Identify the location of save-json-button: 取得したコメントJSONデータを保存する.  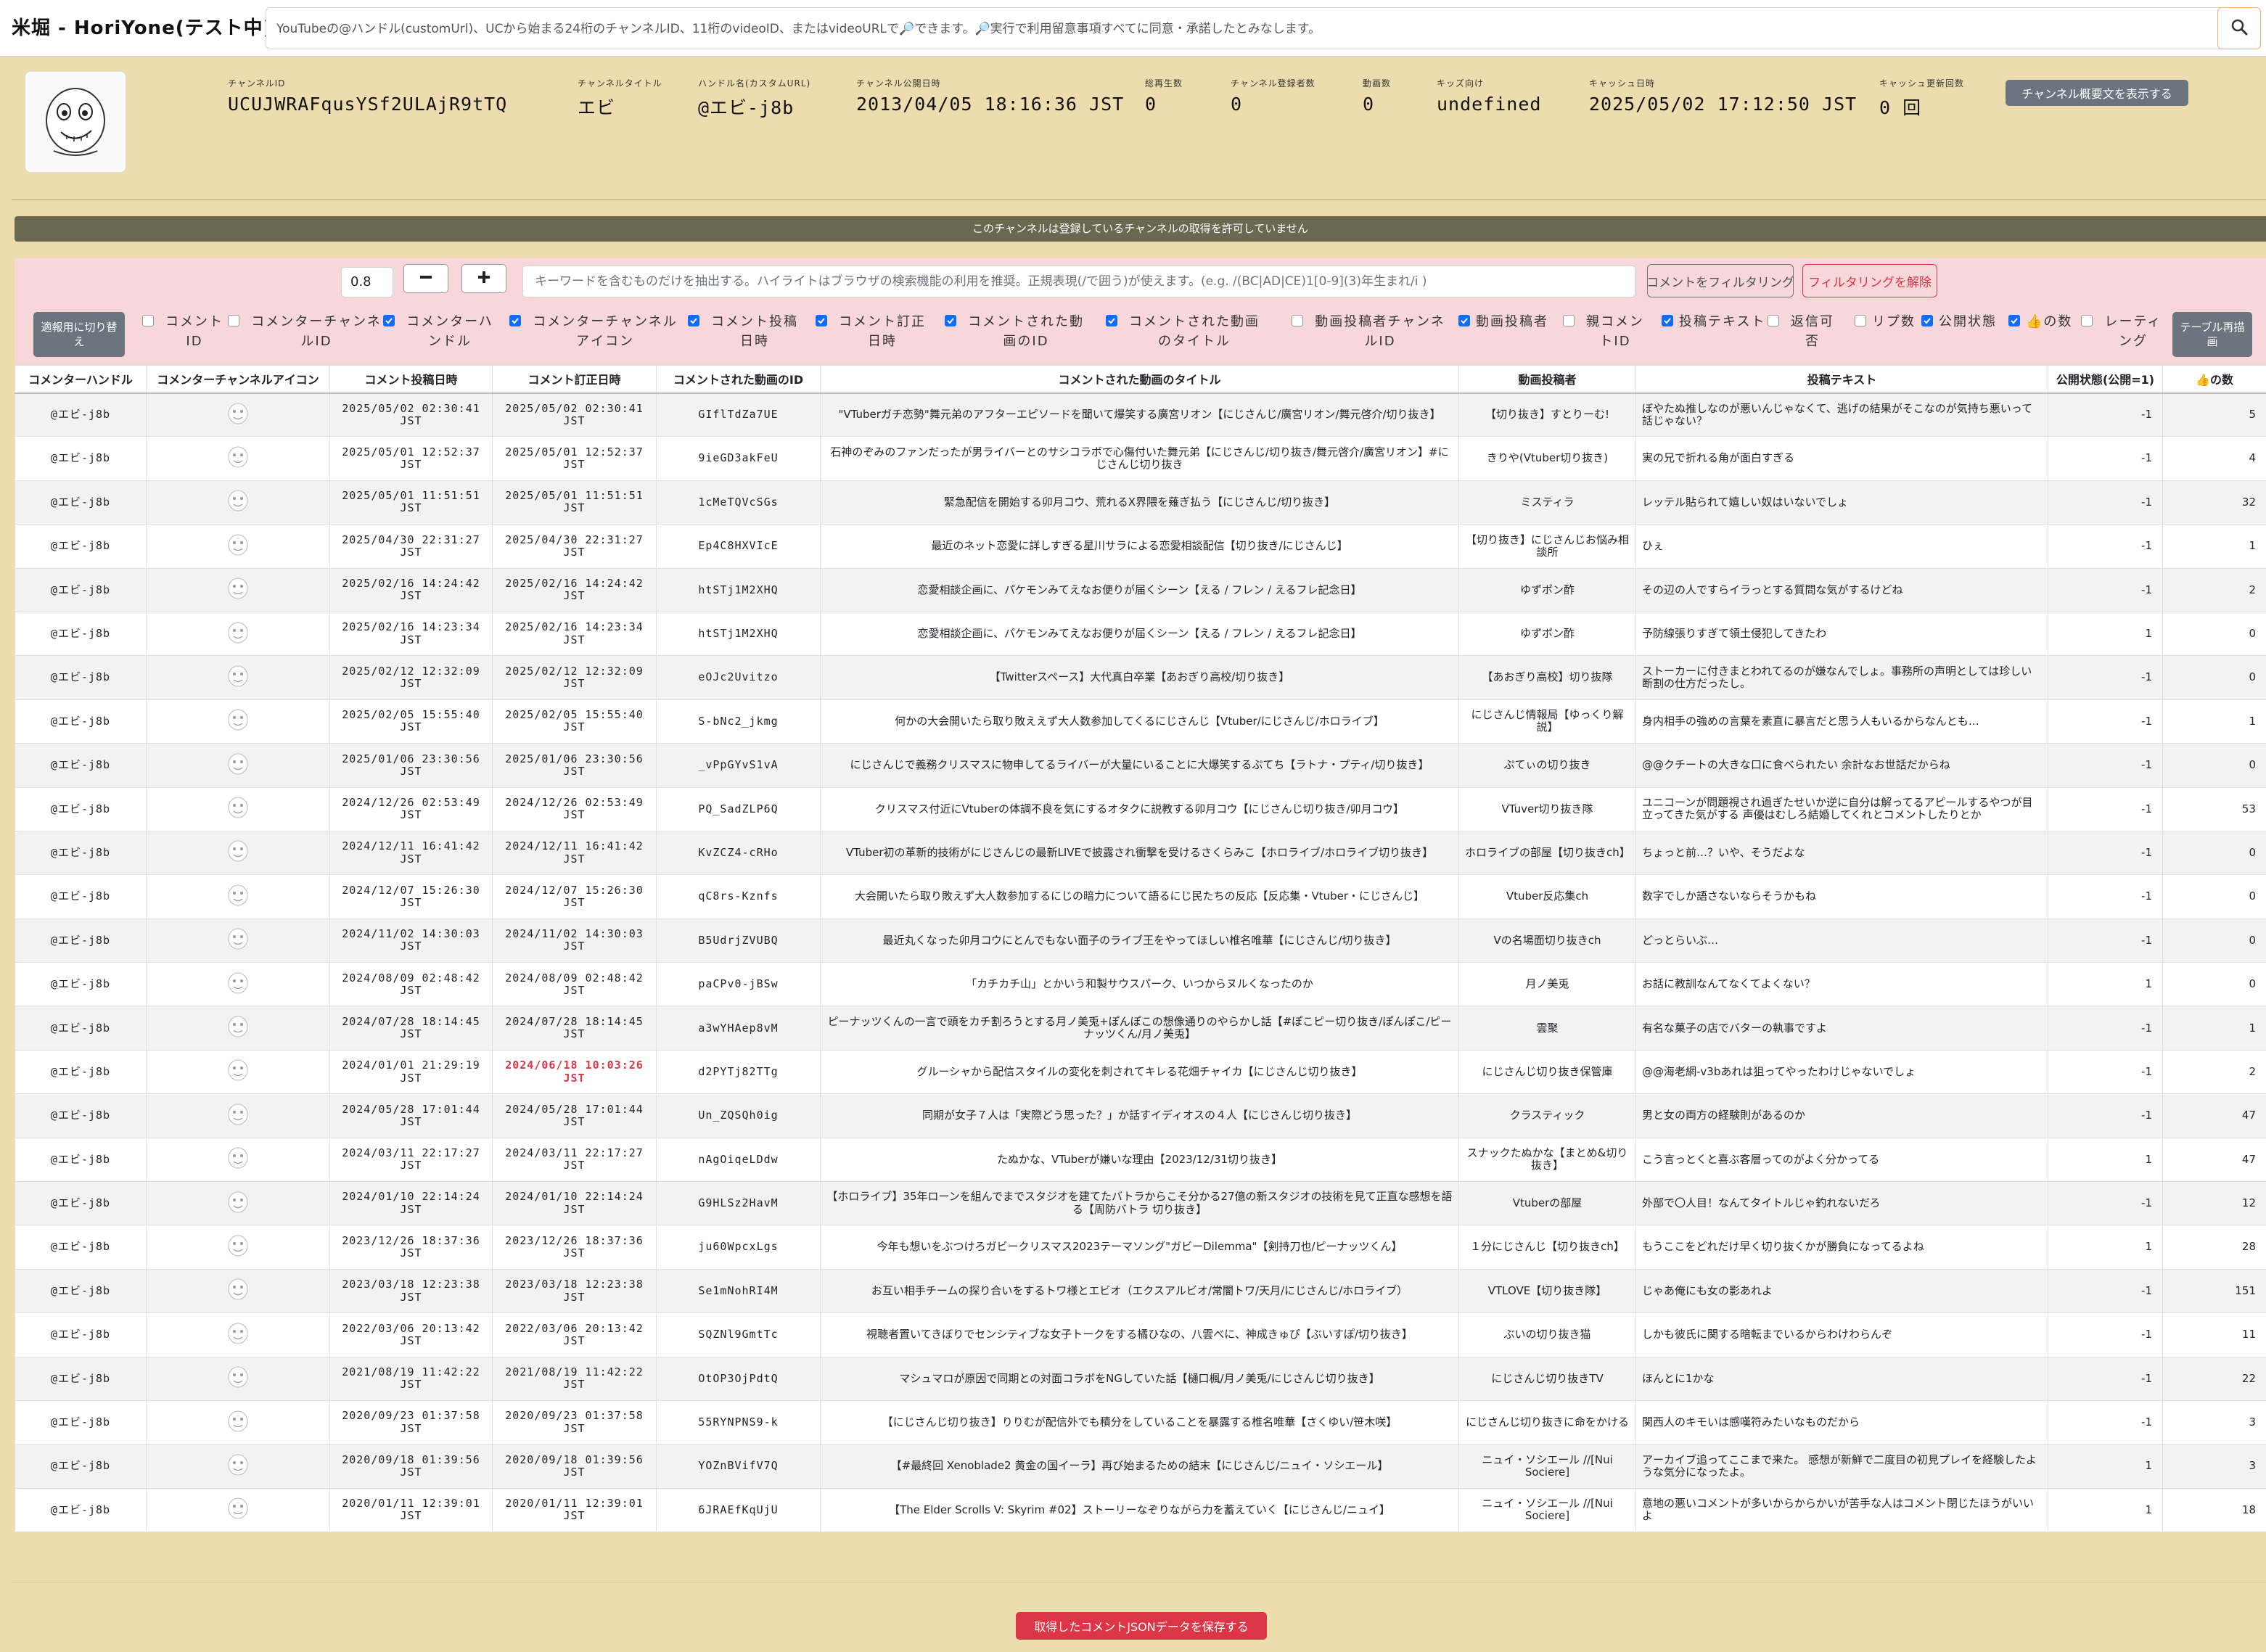
(1141, 1626).